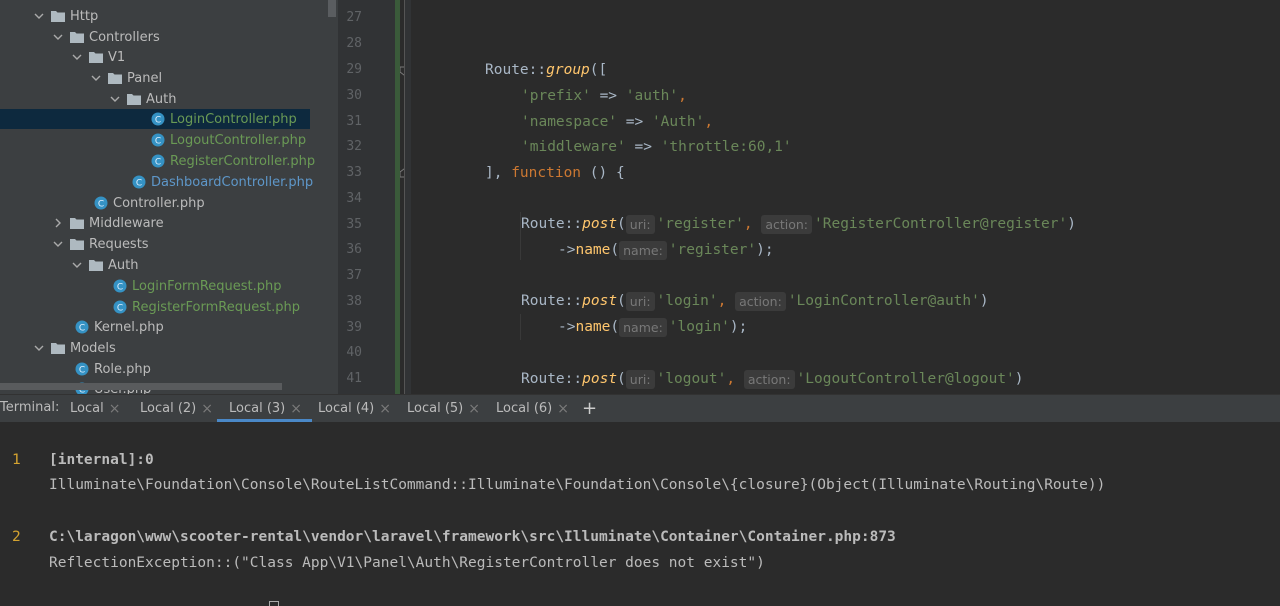 The height and width of the screenshot is (606, 1280). What do you see at coordinates (169, 16) in the screenshot?
I see `tree-folder-http: Http` at bounding box center [169, 16].